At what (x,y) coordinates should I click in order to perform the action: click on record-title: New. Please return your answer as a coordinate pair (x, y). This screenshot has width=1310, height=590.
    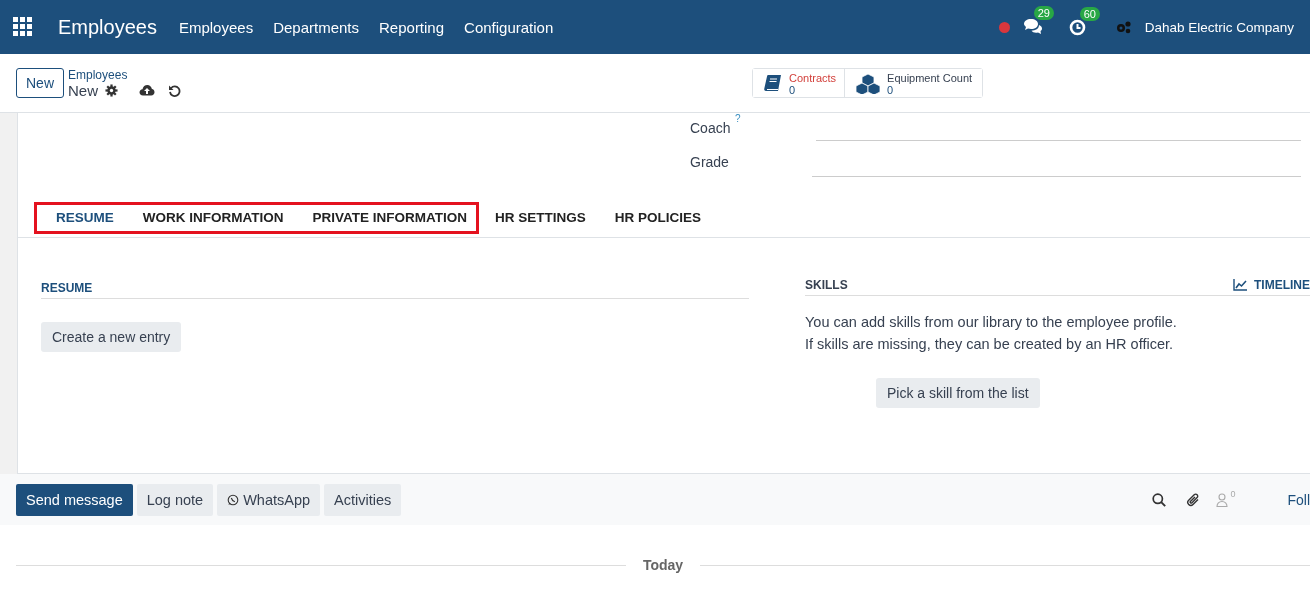
    Looking at the image, I should click on (83, 90).